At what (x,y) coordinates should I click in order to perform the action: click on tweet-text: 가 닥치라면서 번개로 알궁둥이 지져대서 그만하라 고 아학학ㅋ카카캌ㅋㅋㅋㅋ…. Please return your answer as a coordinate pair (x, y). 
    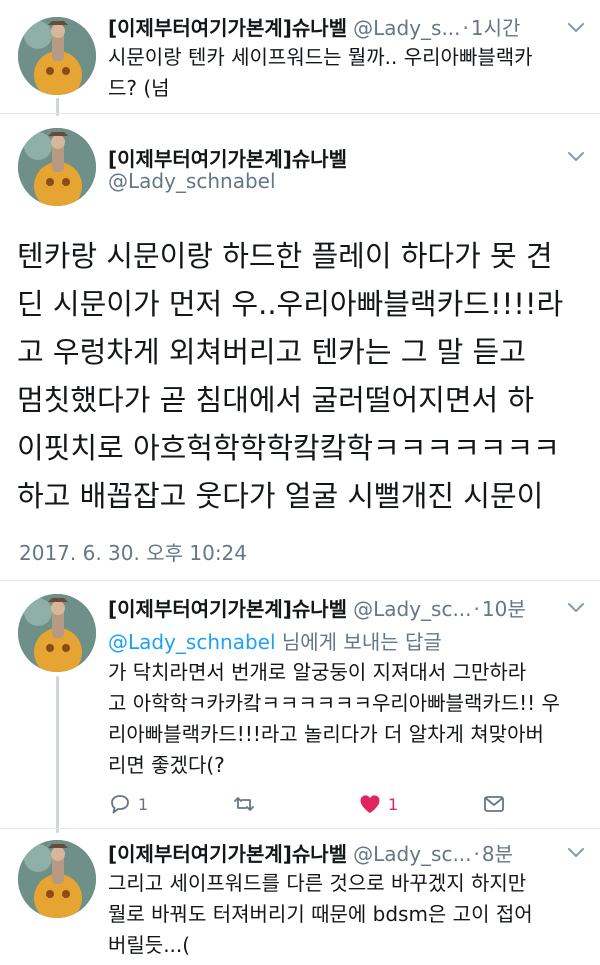
    Looking at the image, I should click on (352, 719).